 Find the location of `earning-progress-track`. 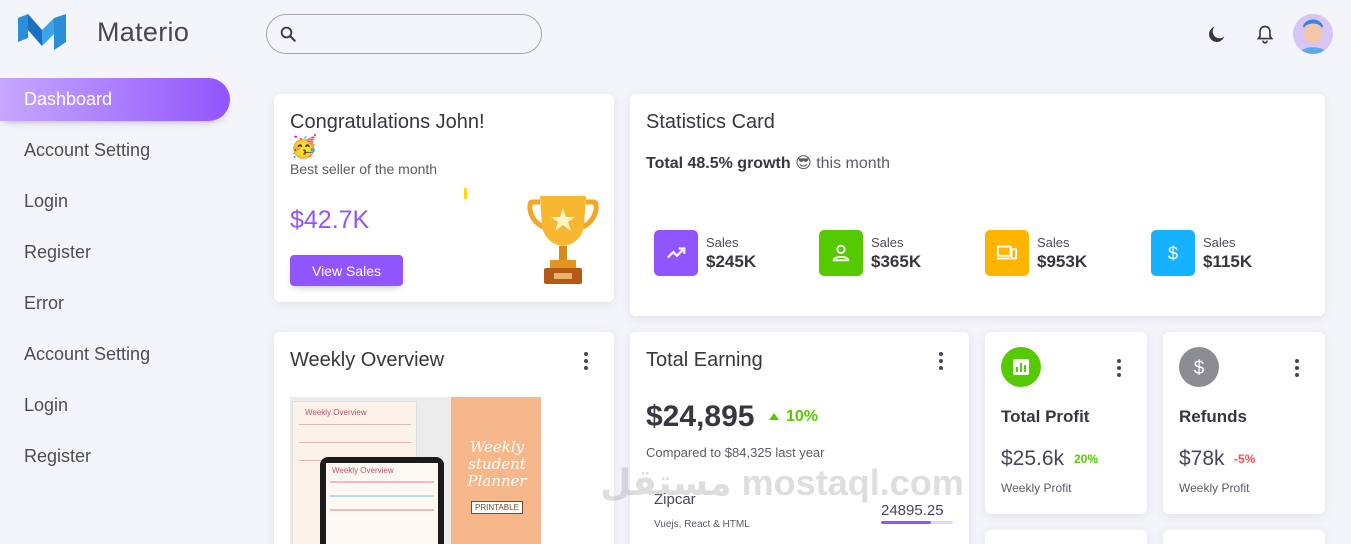

earning-progress-track is located at coordinates (917, 522).